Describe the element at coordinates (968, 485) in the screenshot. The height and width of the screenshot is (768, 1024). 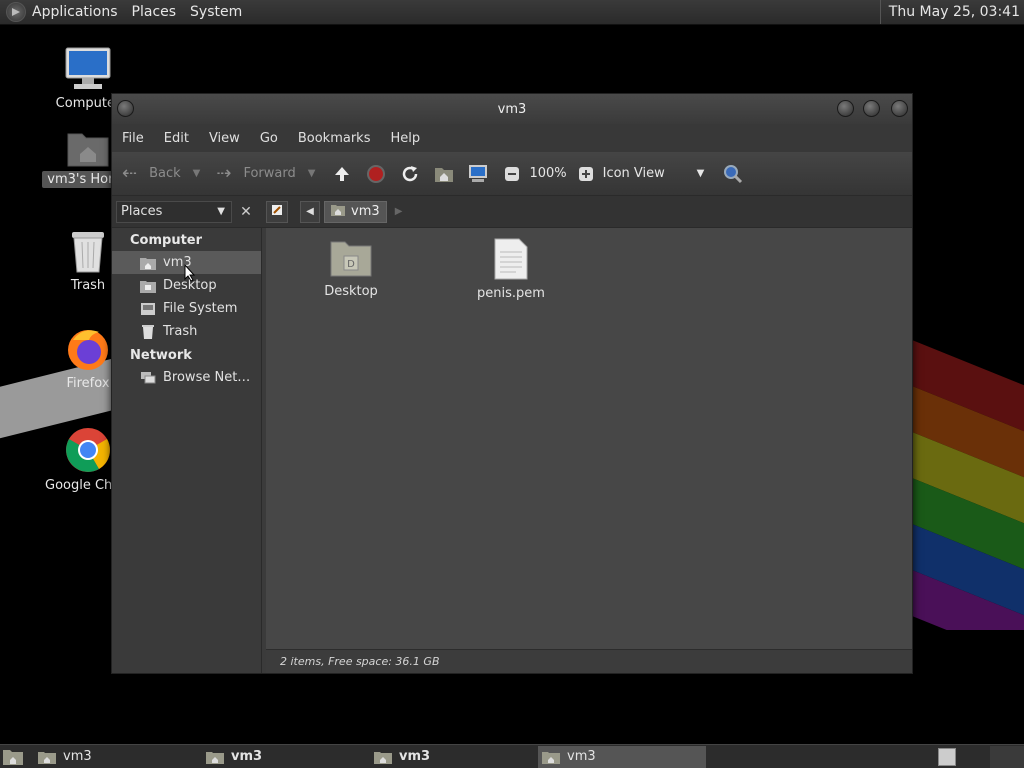
I see `wallpaper-rainbow` at that location.